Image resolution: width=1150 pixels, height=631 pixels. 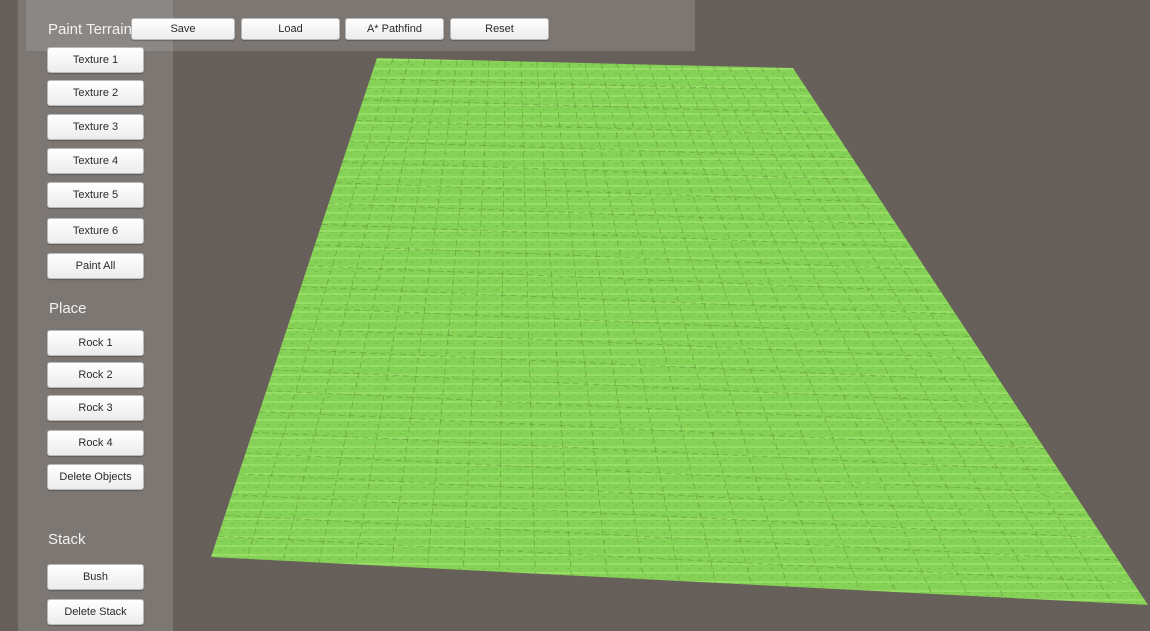 I want to click on texture-3-button: Texture 3, so click(x=95, y=127).